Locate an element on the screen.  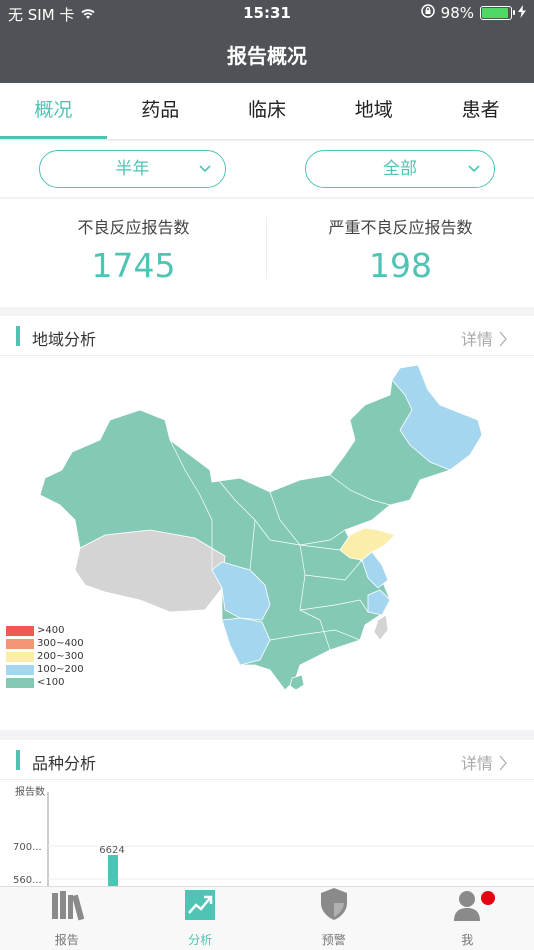
legend-label: >400 is located at coordinates (51, 630).